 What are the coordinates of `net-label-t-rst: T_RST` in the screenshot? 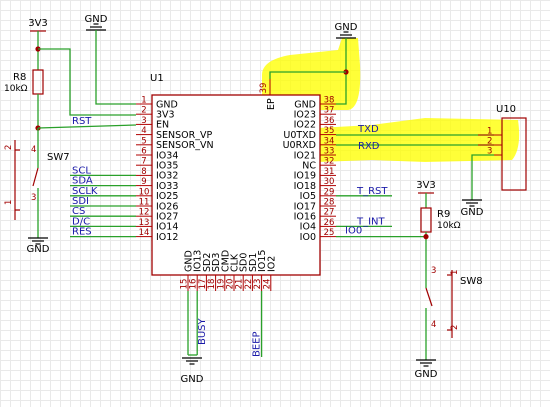 It's located at (372, 191).